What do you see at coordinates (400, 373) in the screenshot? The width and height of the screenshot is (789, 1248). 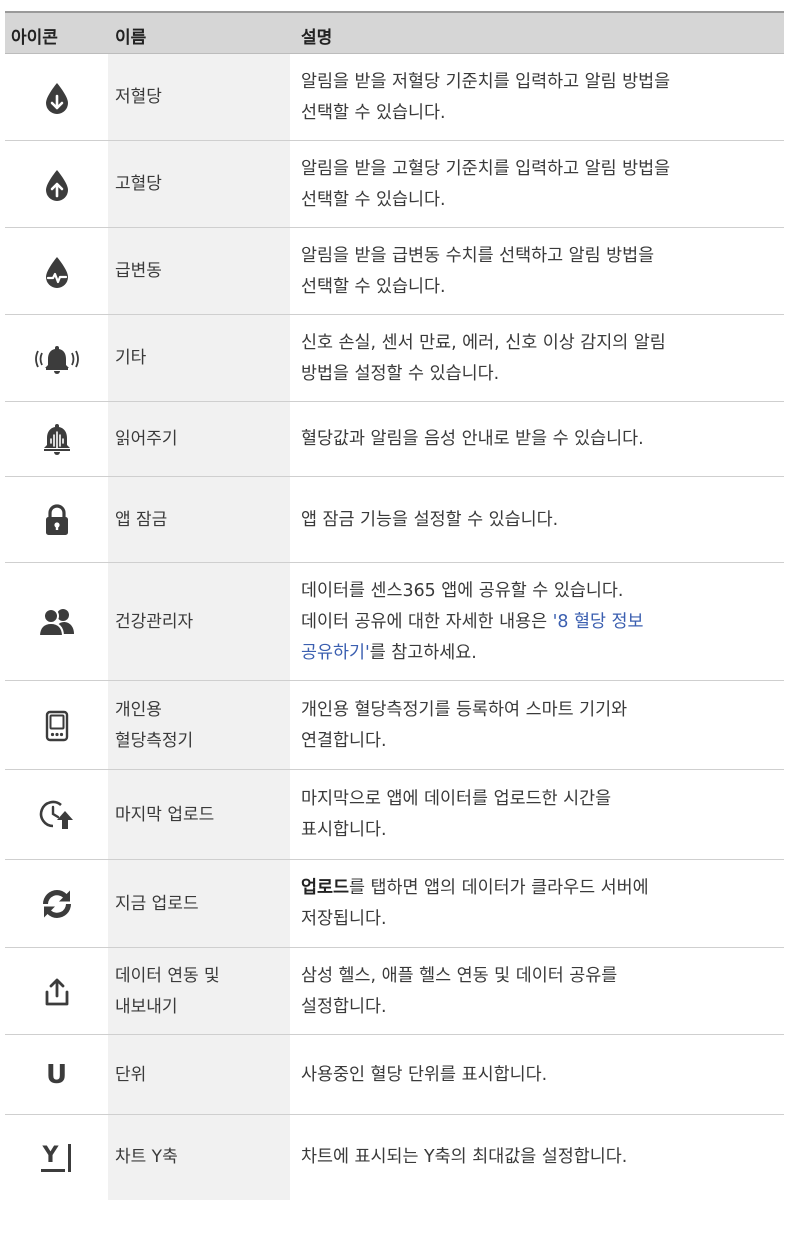 I see `description-text: 방법을 설정할 수 있습니다.` at bounding box center [400, 373].